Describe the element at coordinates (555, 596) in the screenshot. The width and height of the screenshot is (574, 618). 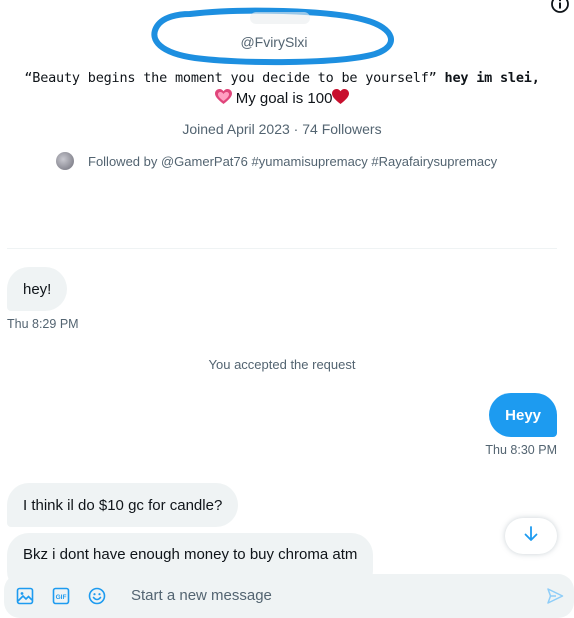
I see `send-icon` at that location.